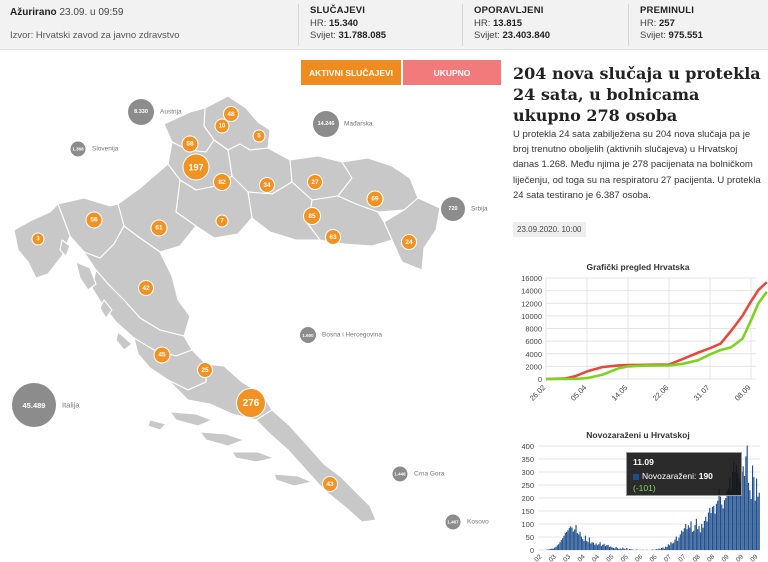 This screenshot has width=768, height=562. What do you see at coordinates (527, 485) in the screenshot?
I see `y-tick-label: 250` at bounding box center [527, 485].